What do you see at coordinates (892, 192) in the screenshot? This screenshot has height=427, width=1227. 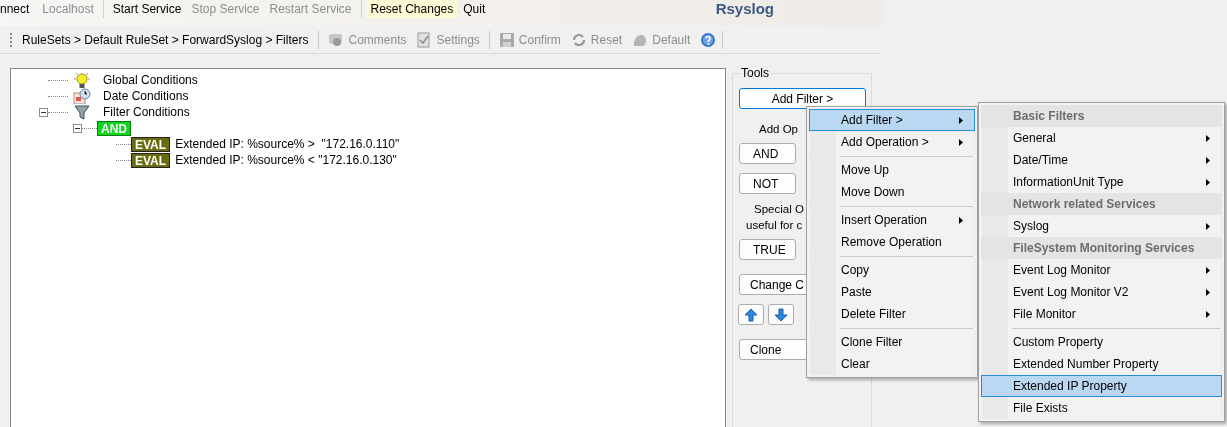 I see `menu-item: Move Down` at bounding box center [892, 192].